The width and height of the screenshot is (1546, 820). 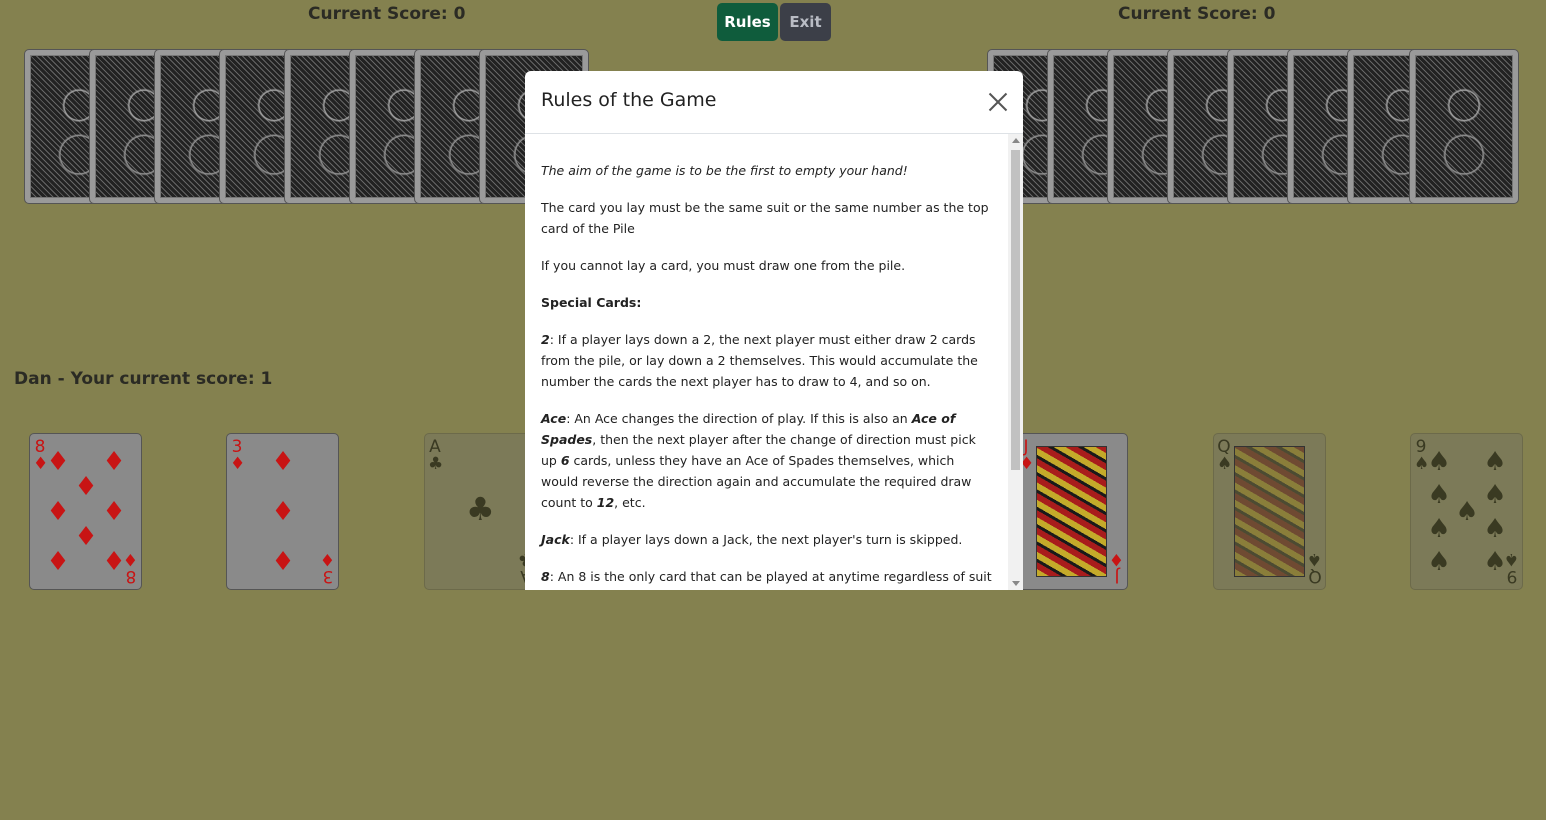 I want to click on card-ace-clubs: A♣ ♣ A♣, so click(x=480, y=511).